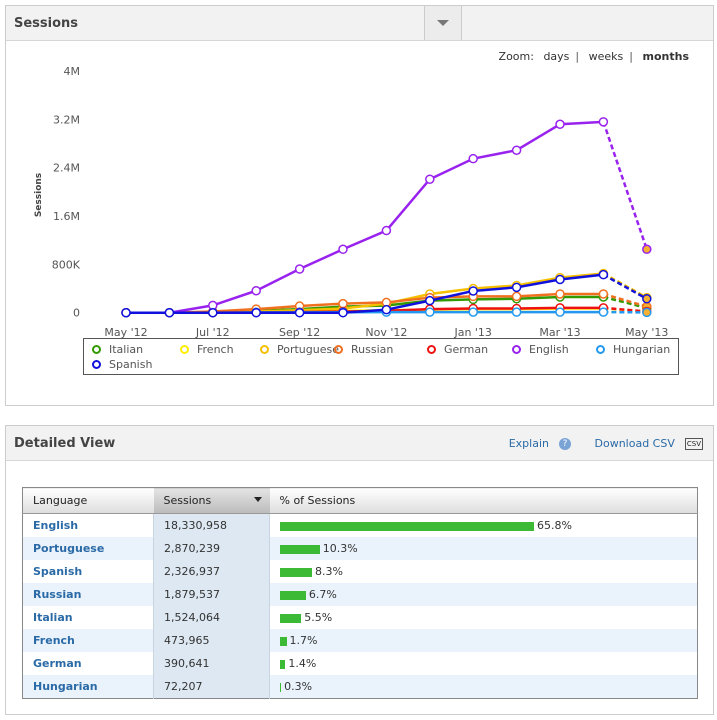 Image resolution: width=717 pixels, height=720 pixels. What do you see at coordinates (540, 349) in the screenshot?
I see `legend-item-english: English` at bounding box center [540, 349].